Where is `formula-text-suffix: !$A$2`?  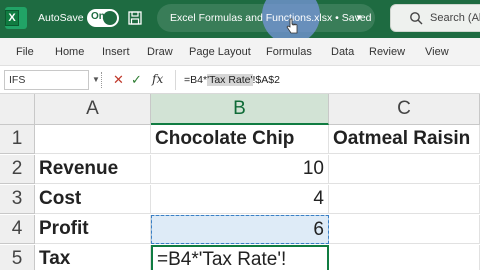 formula-text-suffix: !$A$2 is located at coordinates (266, 80).